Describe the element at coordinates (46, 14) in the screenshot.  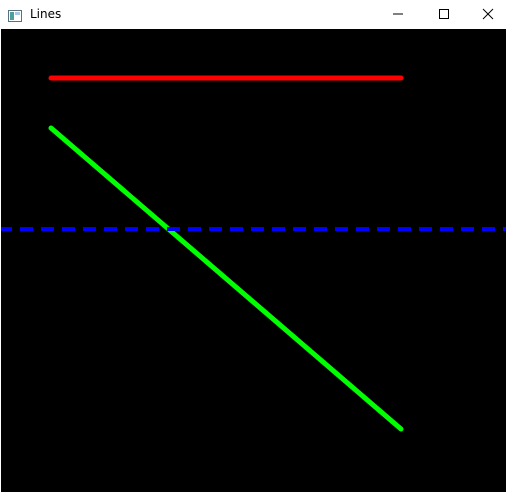
I see `window-title: Lines` at that location.